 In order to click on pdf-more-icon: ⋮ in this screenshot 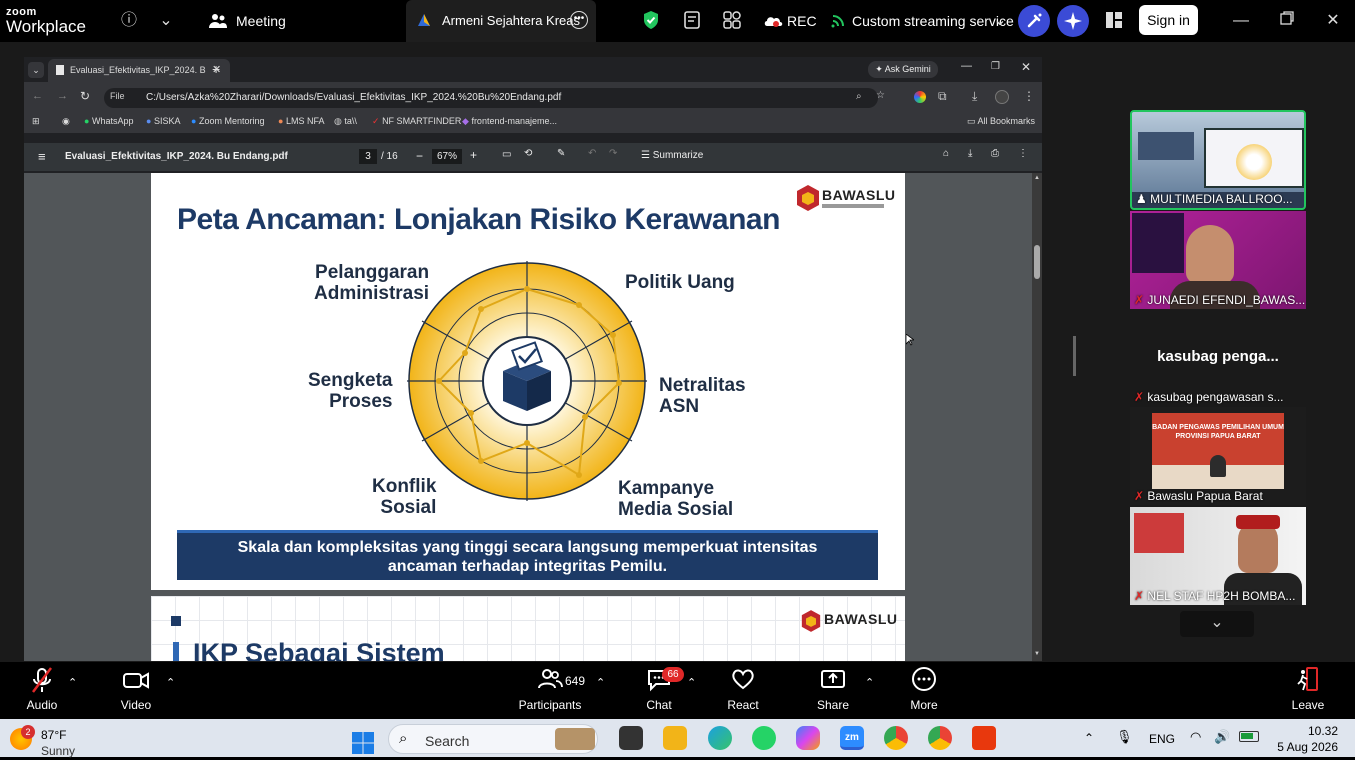, I will do `click(1023, 153)`.